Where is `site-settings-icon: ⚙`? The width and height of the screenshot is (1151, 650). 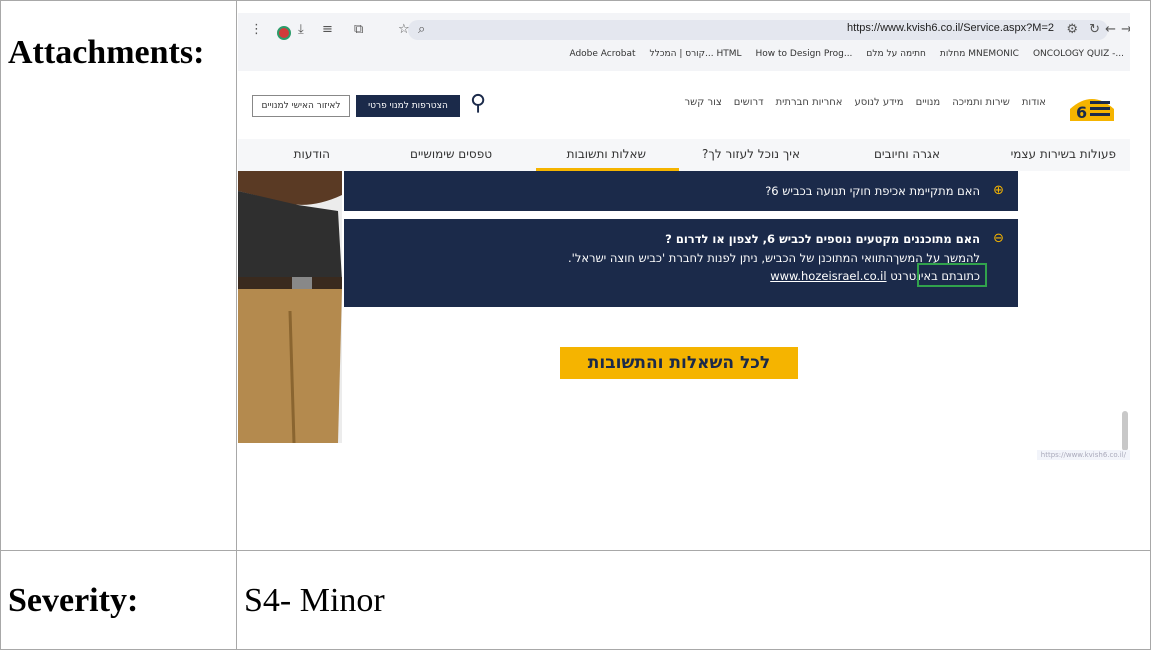 site-settings-icon: ⚙ is located at coordinates (1072, 29).